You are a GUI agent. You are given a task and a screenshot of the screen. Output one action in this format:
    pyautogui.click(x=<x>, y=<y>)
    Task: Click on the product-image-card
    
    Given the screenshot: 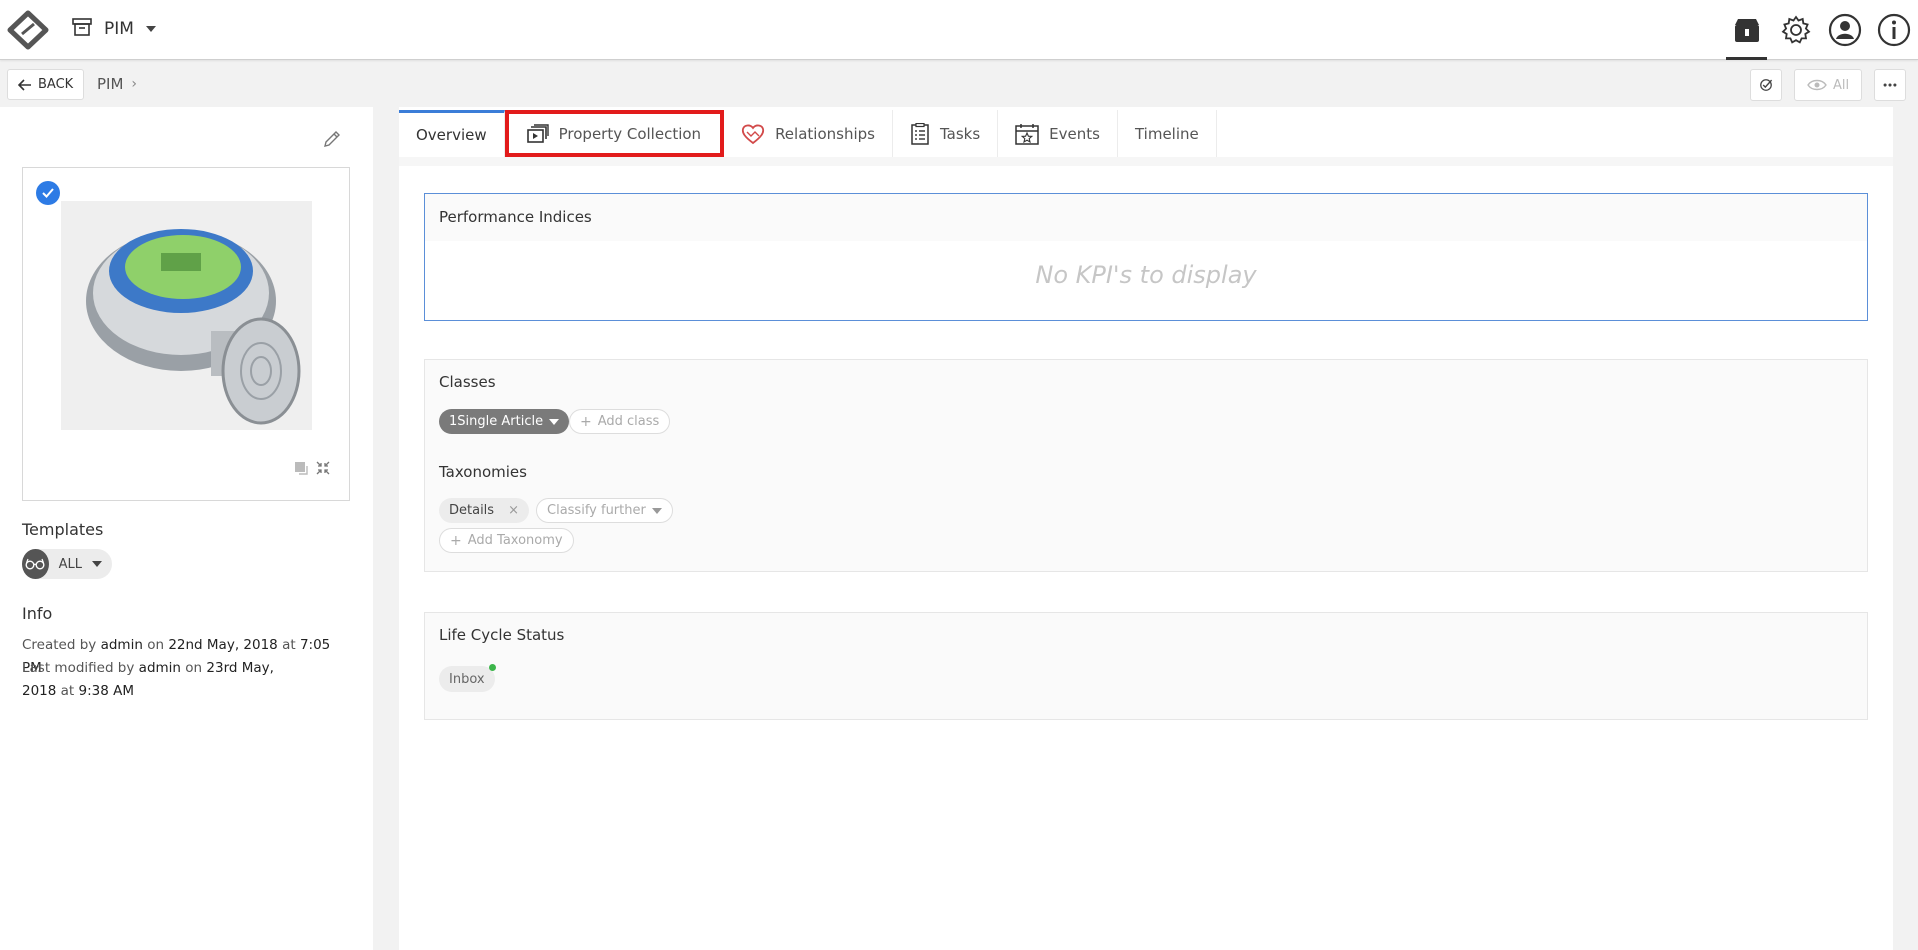 What is the action you would take?
    pyautogui.click(x=186, y=334)
    